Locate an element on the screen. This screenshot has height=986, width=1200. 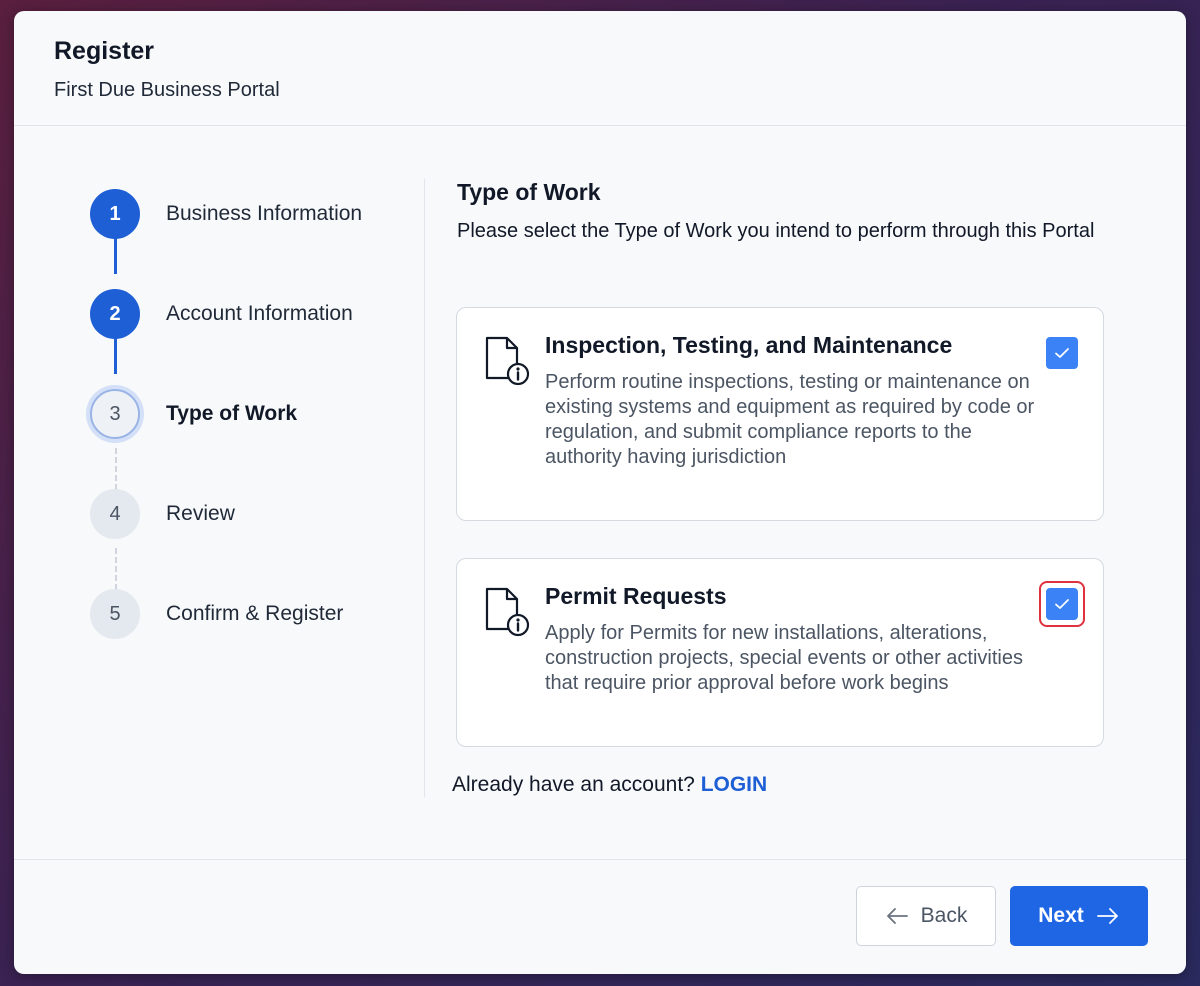
modal-header: Register First Due Business Portal is located at coordinates (600, 68).